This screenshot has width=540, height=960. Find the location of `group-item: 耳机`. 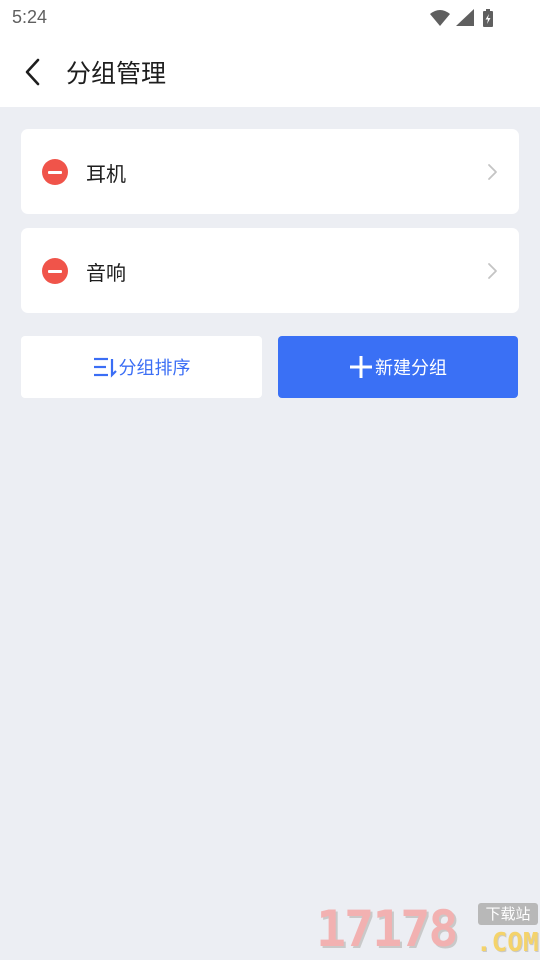

group-item: 耳机 is located at coordinates (270, 171).